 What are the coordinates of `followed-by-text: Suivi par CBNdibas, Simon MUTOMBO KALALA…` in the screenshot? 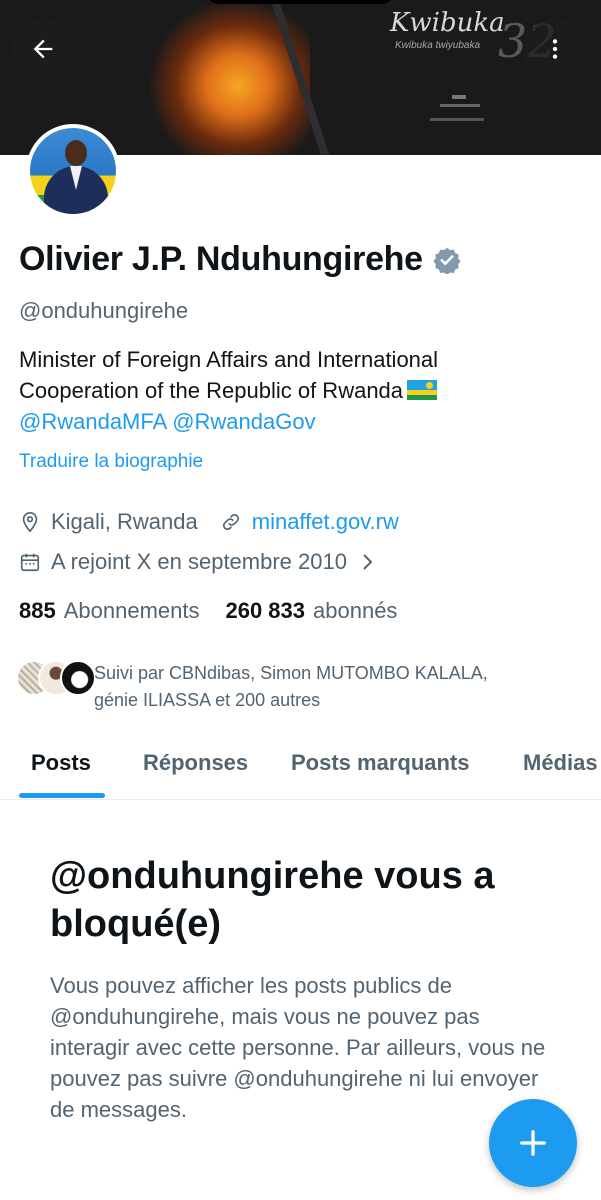 It's located at (334, 687).